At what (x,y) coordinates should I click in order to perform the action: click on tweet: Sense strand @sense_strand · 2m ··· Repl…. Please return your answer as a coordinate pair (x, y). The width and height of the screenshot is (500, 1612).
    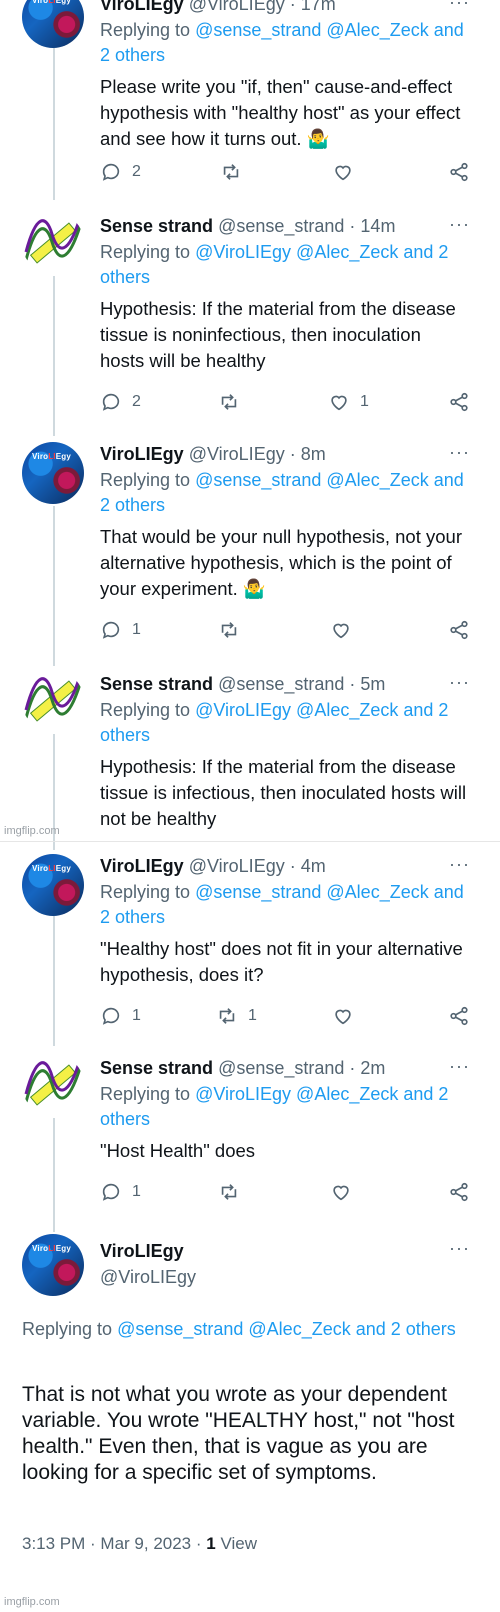
    Looking at the image, I should click on (250, 1142).